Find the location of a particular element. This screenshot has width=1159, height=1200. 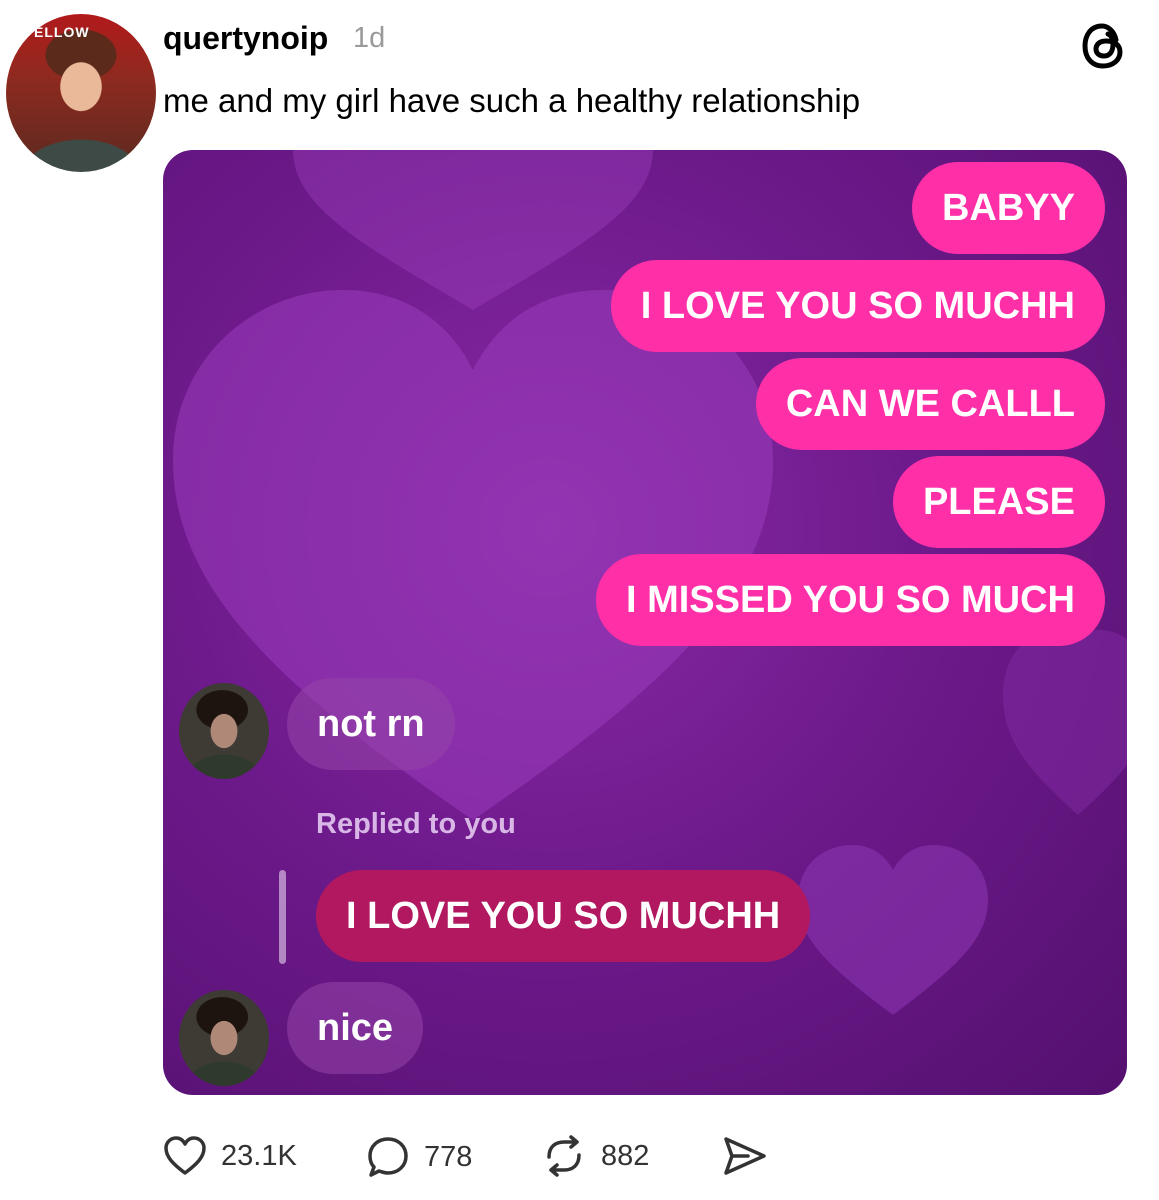

received-message: nice is located at coordinates (355, 1028).